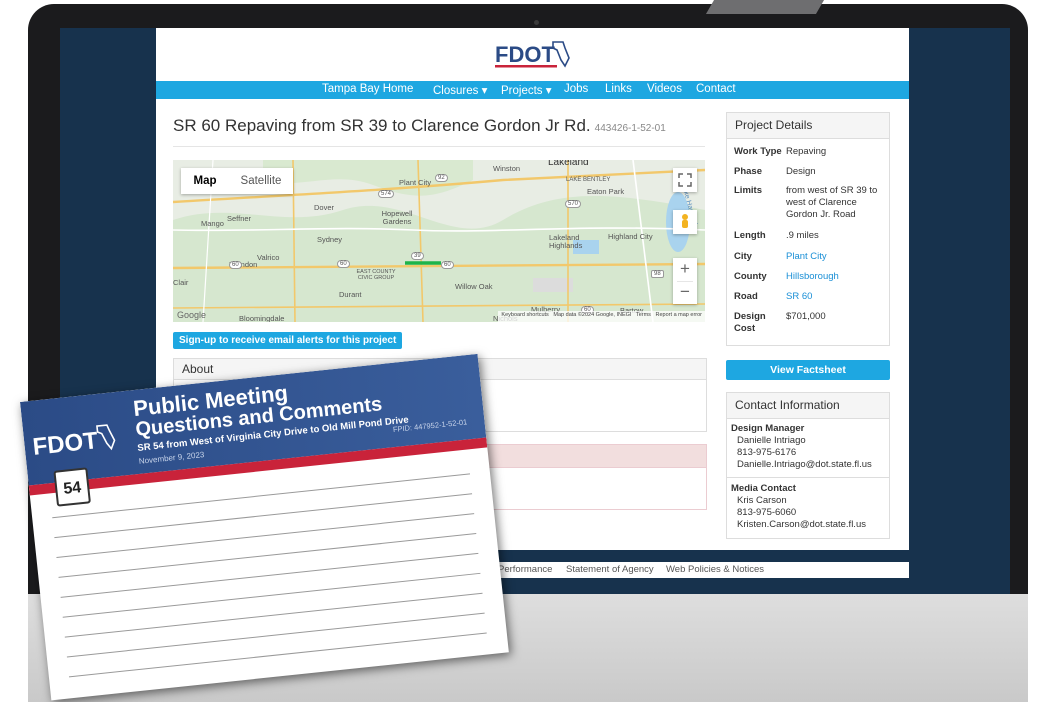 The image size is (1037, 702). I want to click on map-label: EAST COUNTY CIVIC GROUP, so click(376, 275).